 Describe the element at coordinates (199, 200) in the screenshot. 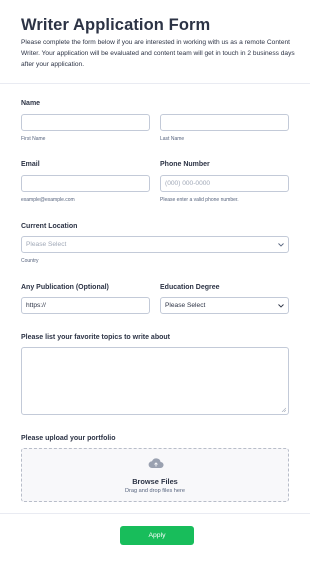

I see `phone-sublabel: Please enter a valid phone number.` at that location.